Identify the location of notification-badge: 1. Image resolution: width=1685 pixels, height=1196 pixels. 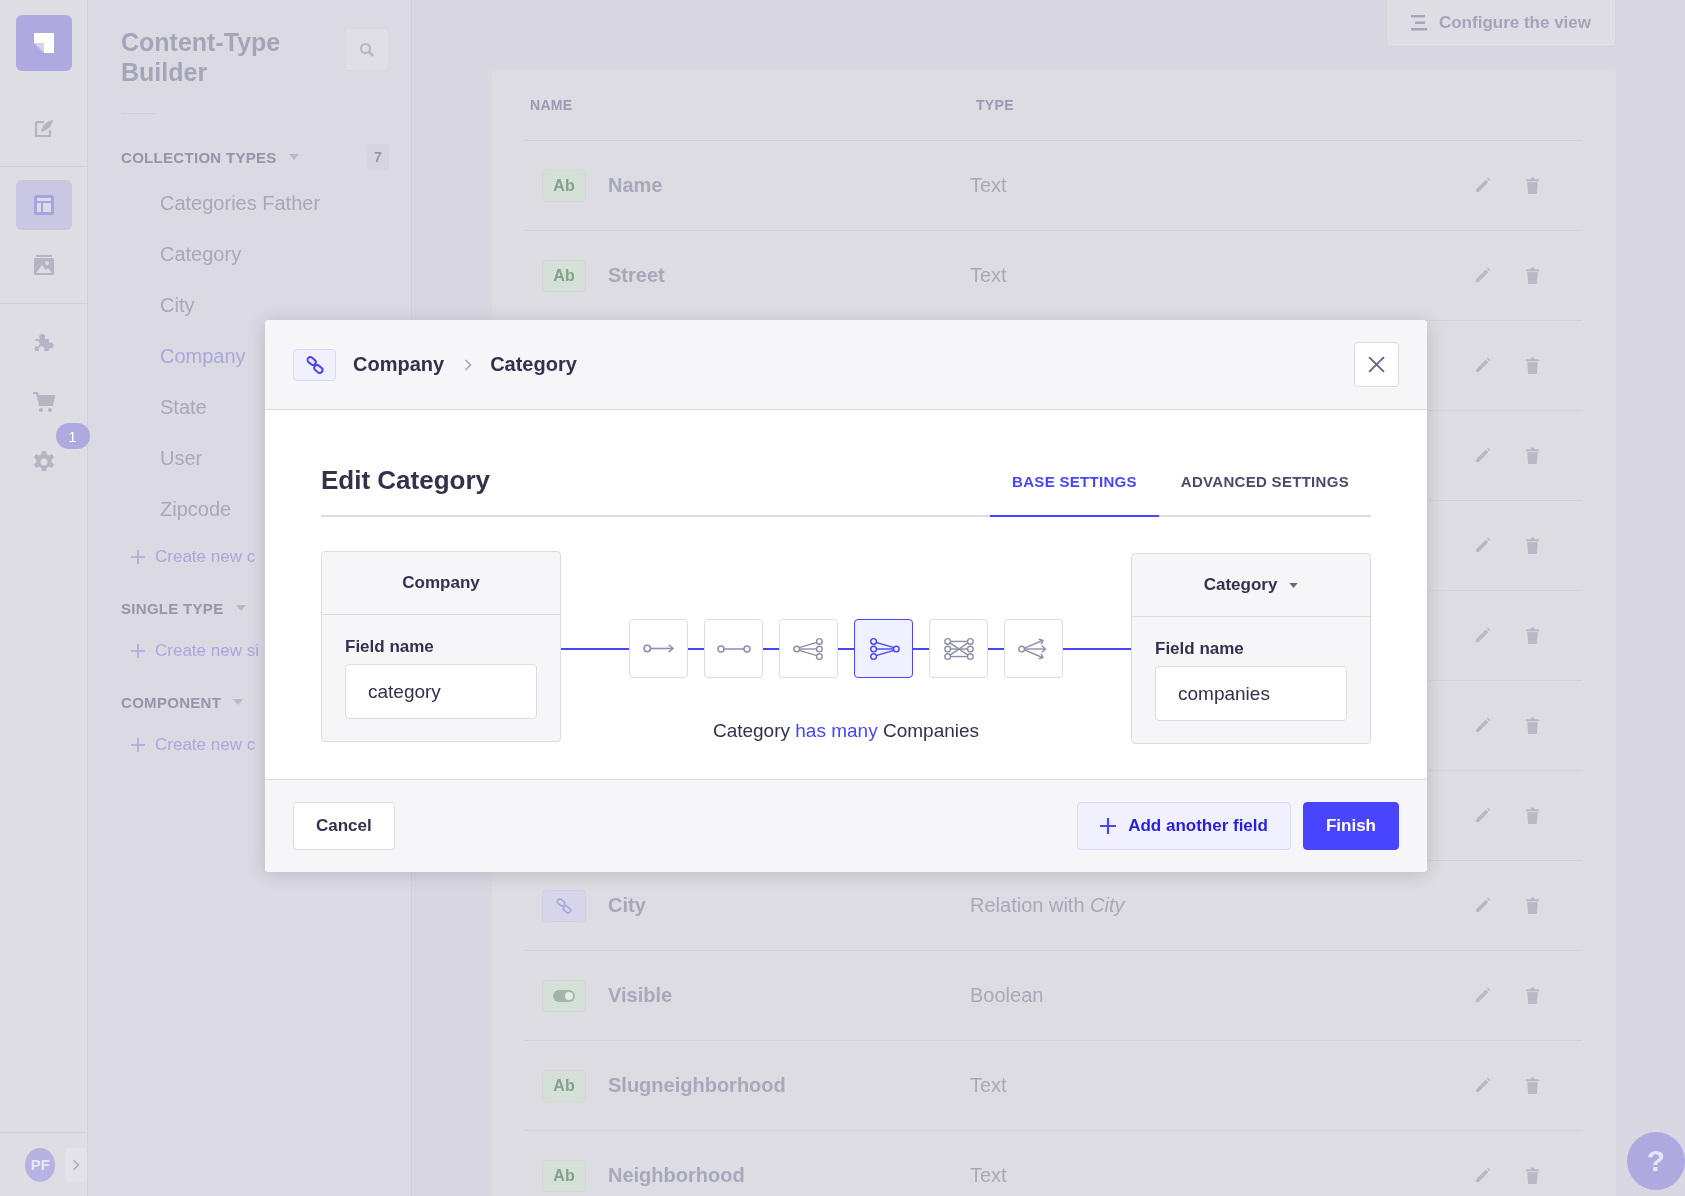
(72, 436).